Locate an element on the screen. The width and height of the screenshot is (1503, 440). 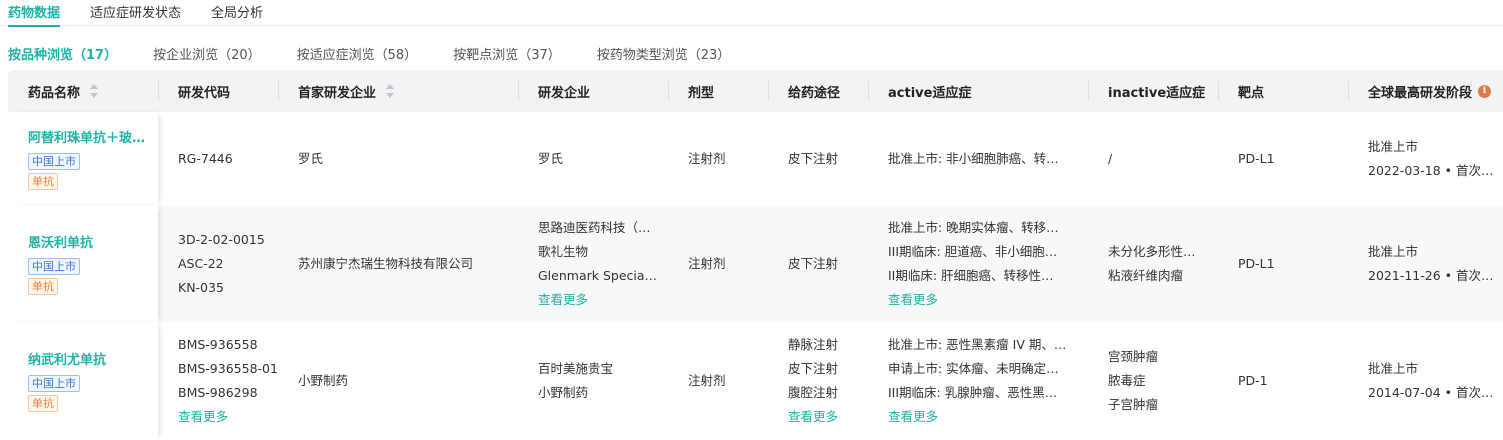
inactive-indication-value: 子宫肿瘤 is located at coordinates (1133, 404).